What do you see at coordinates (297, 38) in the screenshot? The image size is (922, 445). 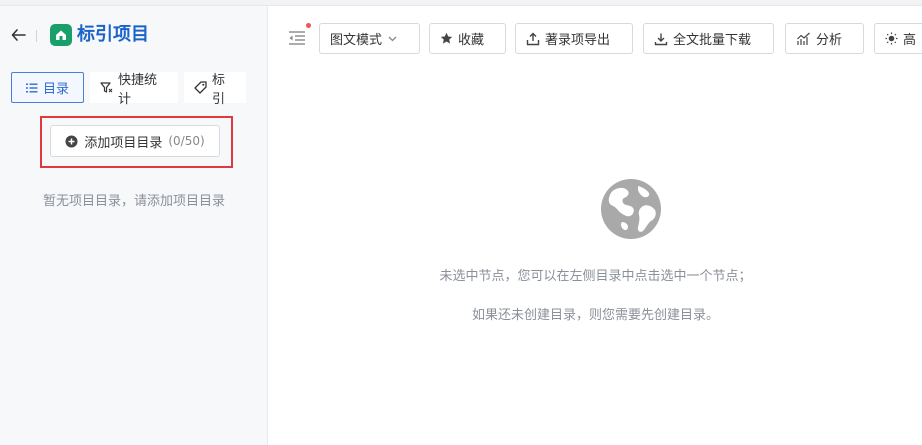 I see `collapse-sidebar-icon` at bounding box center [297, 38].